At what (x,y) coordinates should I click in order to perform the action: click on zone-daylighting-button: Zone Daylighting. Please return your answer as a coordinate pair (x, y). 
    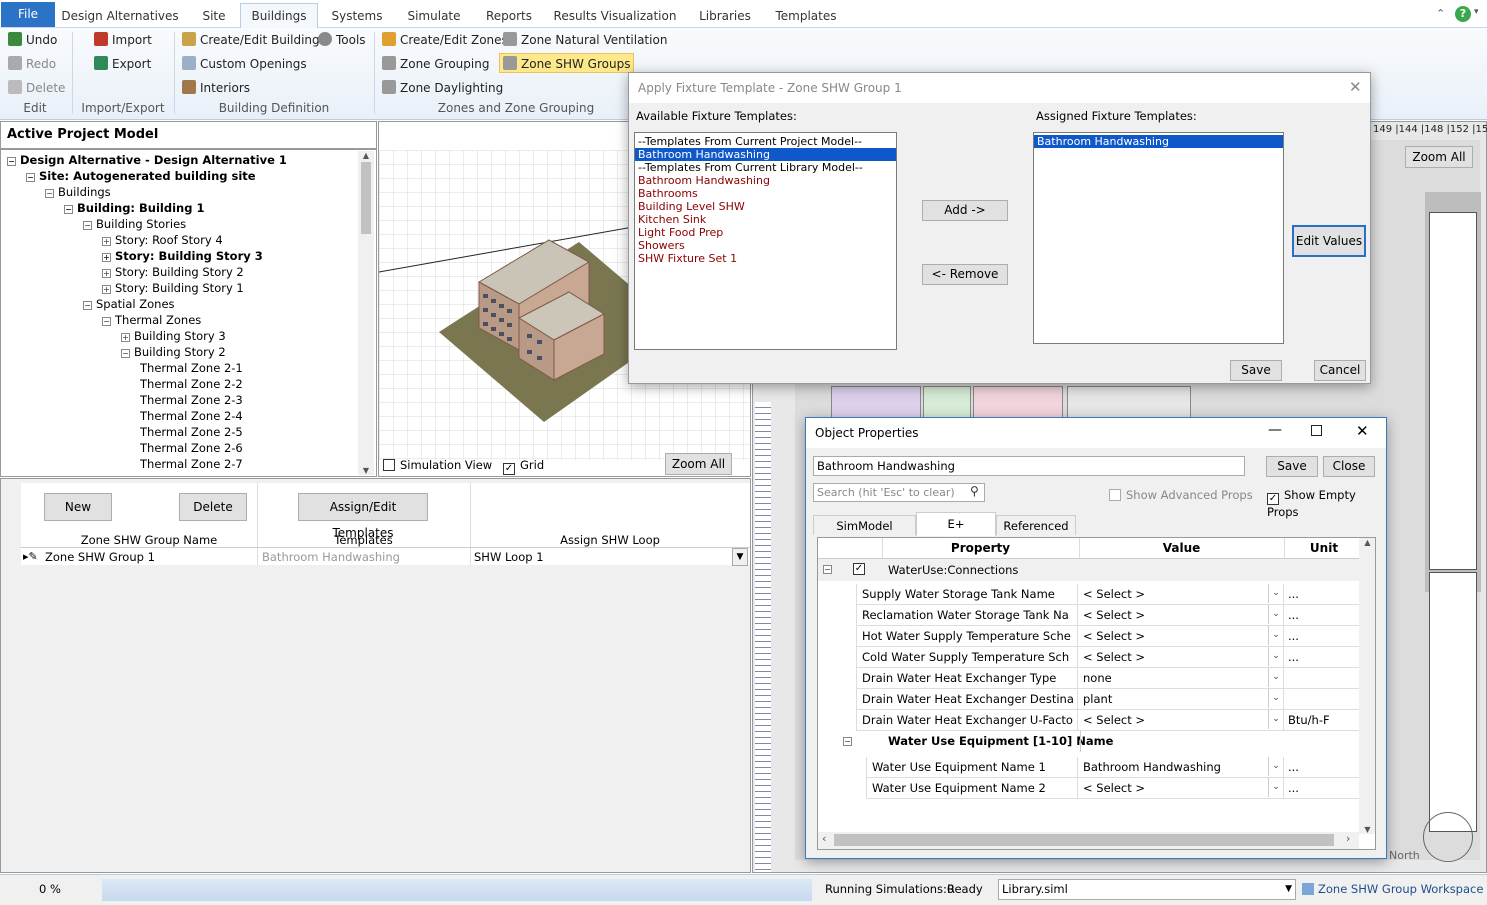
    Looking at the image, I should click on (442, 88).